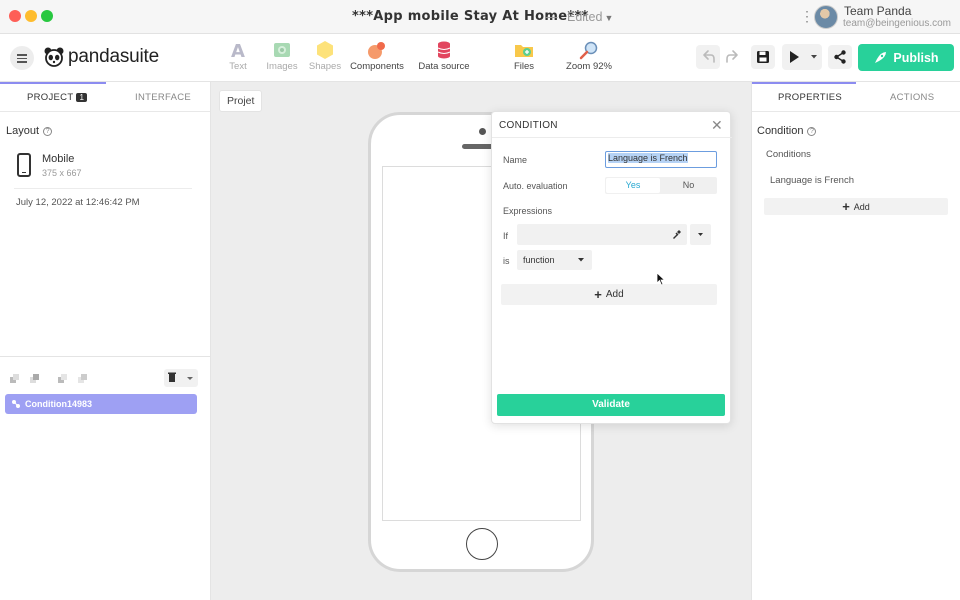 The image size is (960, 600). What do you see at coordinates (897, 23) in the screenshot?
I see `user-email: team@beingenious.com` at bounding box center [897, 23].